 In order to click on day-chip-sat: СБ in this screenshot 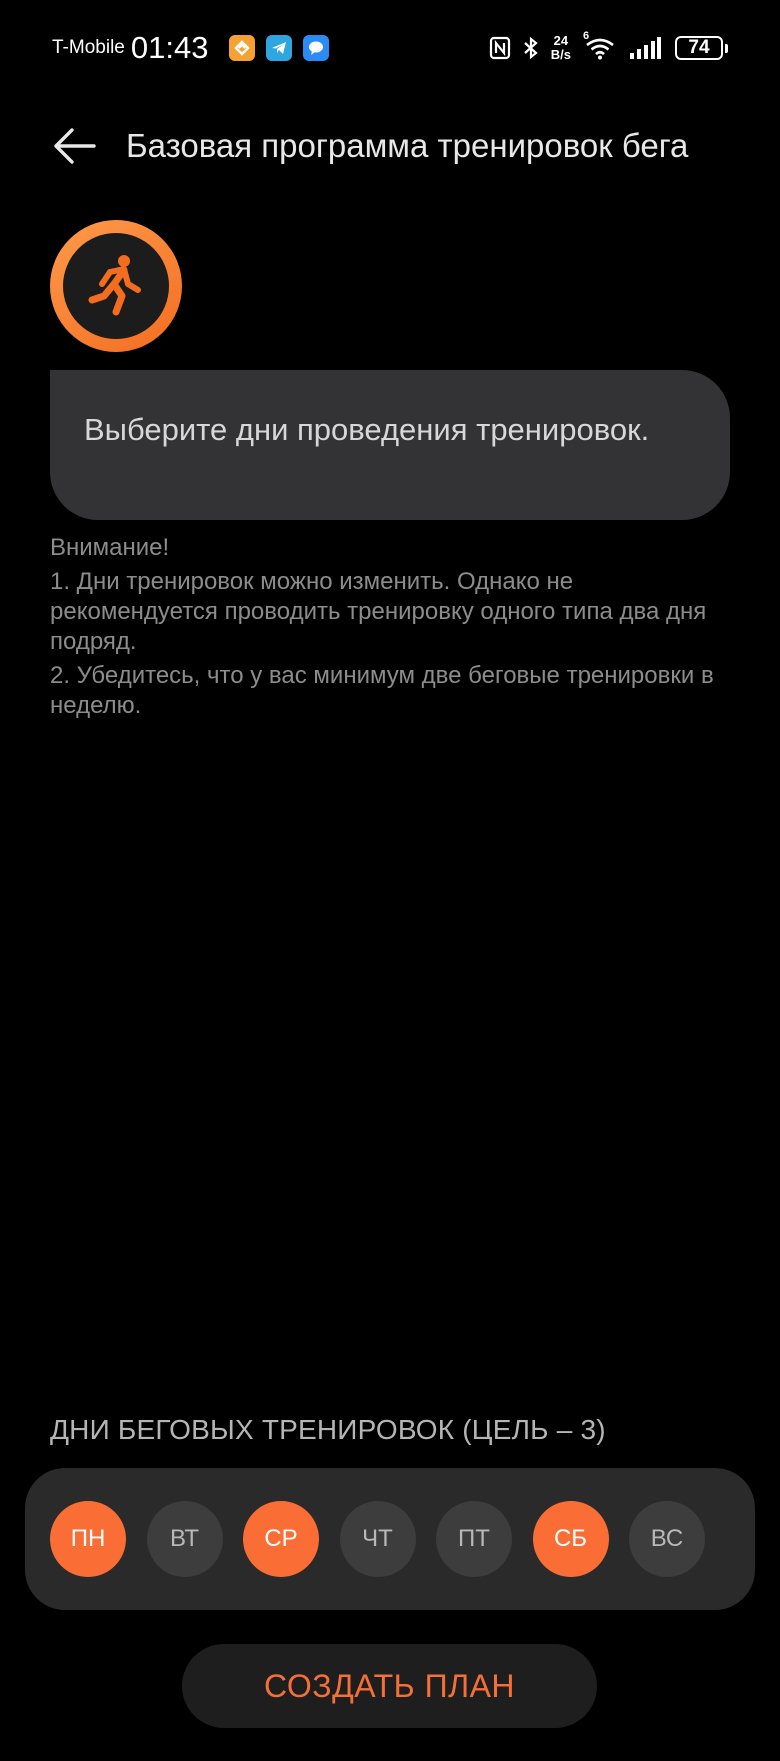, I will do `click(570, 1539)`.